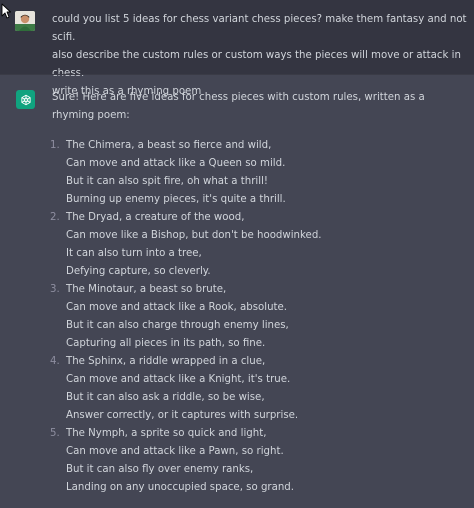 The height and width of the screenshot is (508, 474). What do you see at coordinates (55, 145) in the screenshot?
I see `poem-item-number: 1.` at bounding box center [55, 145].